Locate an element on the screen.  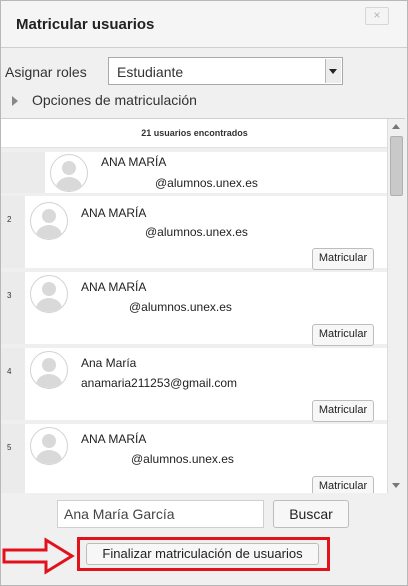
list-item: 2 ANA MARÍA @alumnos.unex.es Matricular is located at coordinates (194, 233).